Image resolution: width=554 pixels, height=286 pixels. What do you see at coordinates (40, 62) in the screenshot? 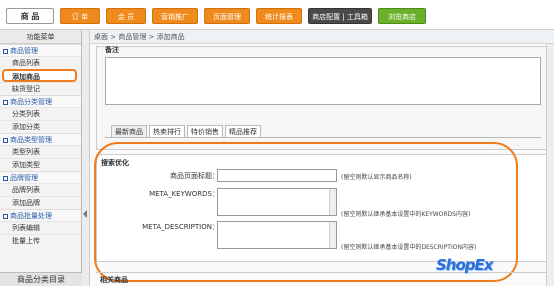
I see `sidebar-item-product-list: 商品列表` at bounding box center [40, 62].